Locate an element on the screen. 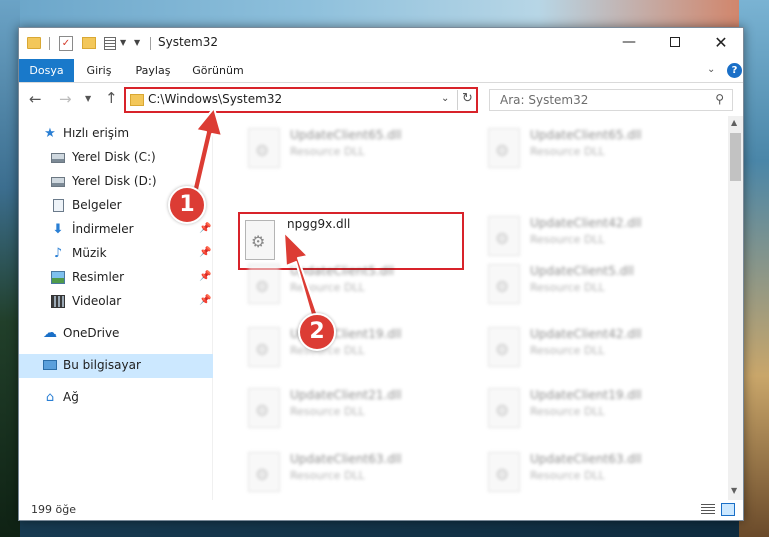 The width and height of the screenshot is (769, 537). computer-icon is located at coordinates (50, 365).